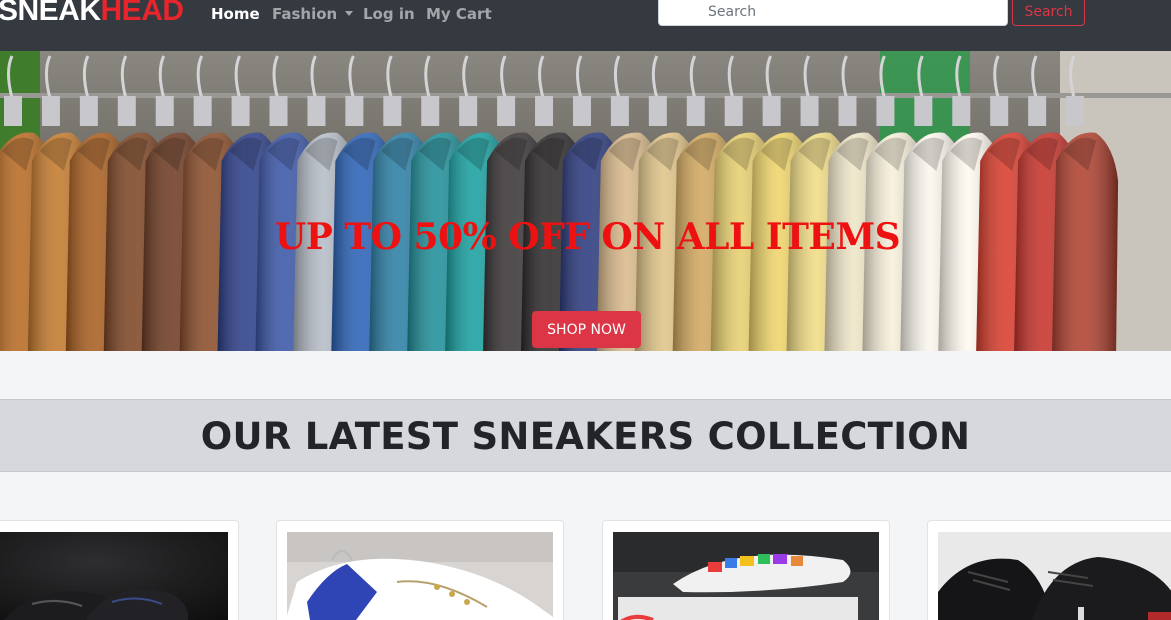 This screenshot has width=1171, height=620. I want to click on brand-logo: SNEAKHEAD, so click(92, 14).